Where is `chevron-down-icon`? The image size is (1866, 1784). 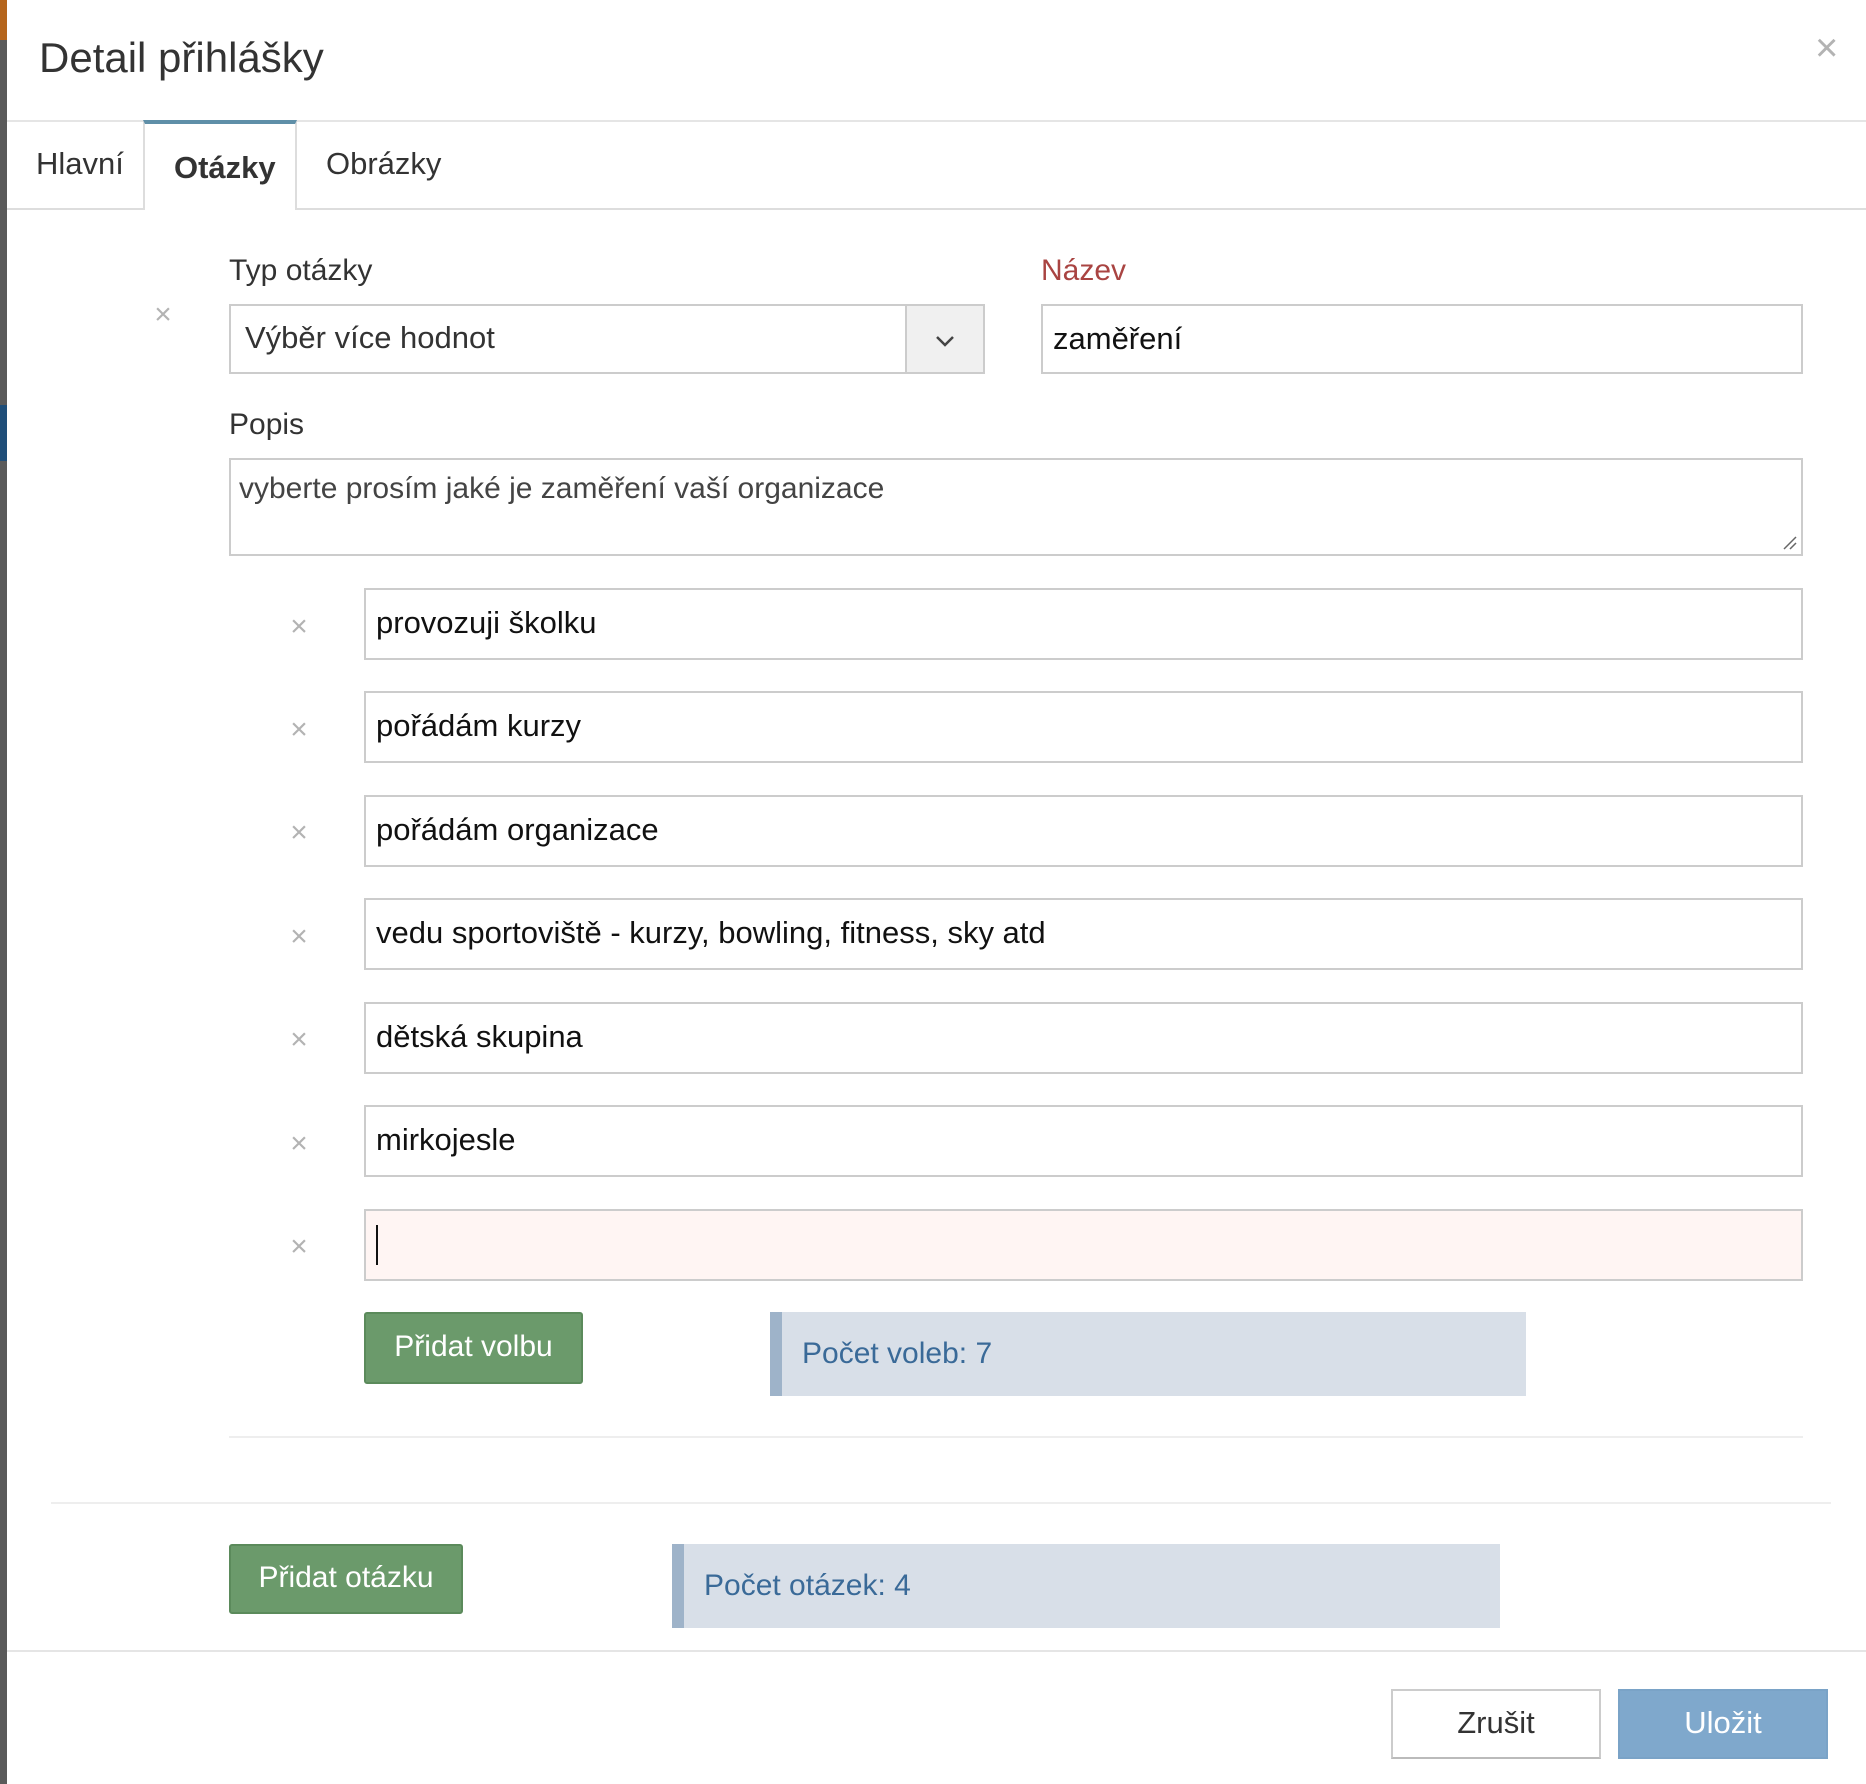 chevron-down-icon is located at coordinates (944, 339).